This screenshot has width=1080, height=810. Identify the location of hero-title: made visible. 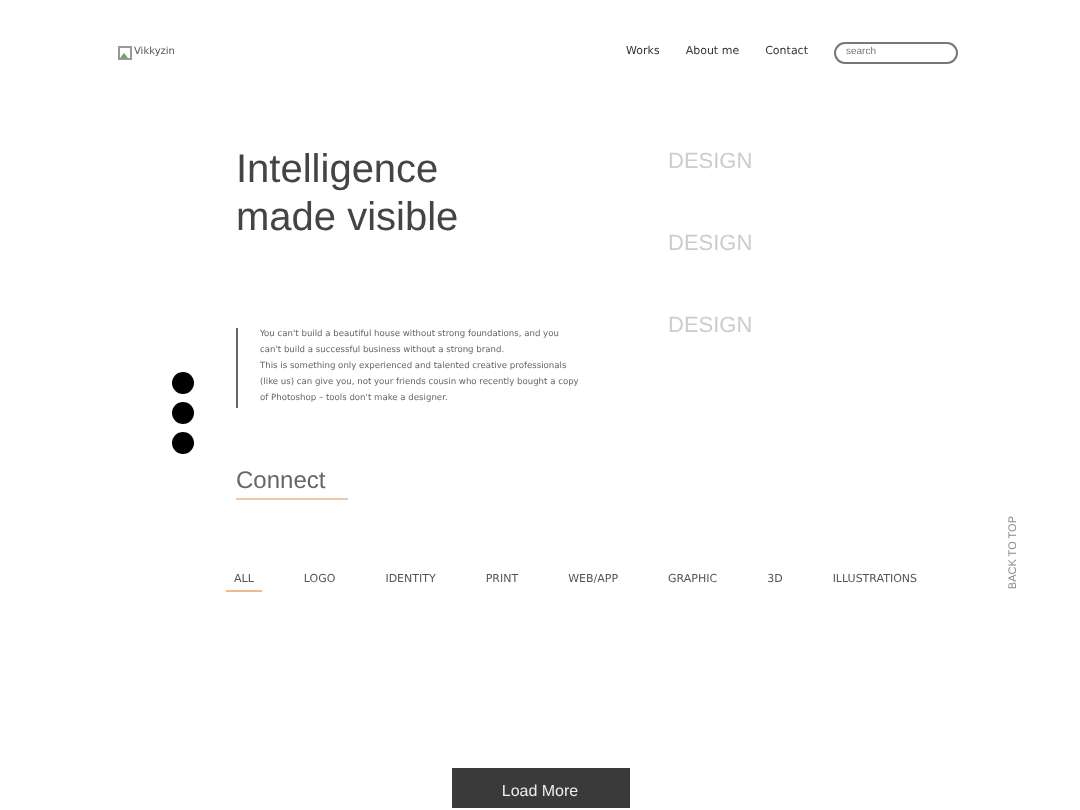
(347, 218).